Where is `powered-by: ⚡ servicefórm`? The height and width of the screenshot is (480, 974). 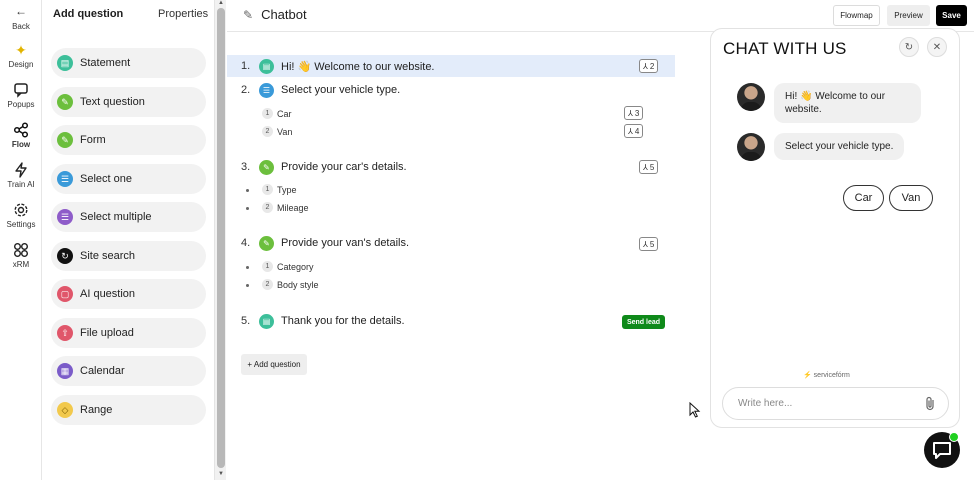
powered-by: ⚡ servicefórm is located at coordinates (826, 375).